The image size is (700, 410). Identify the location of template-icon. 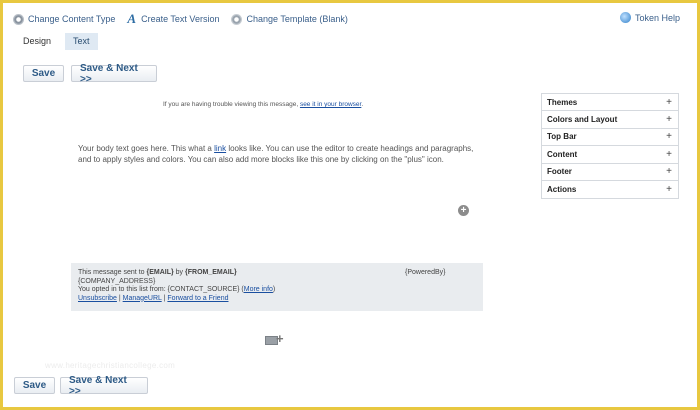
(237, 19).